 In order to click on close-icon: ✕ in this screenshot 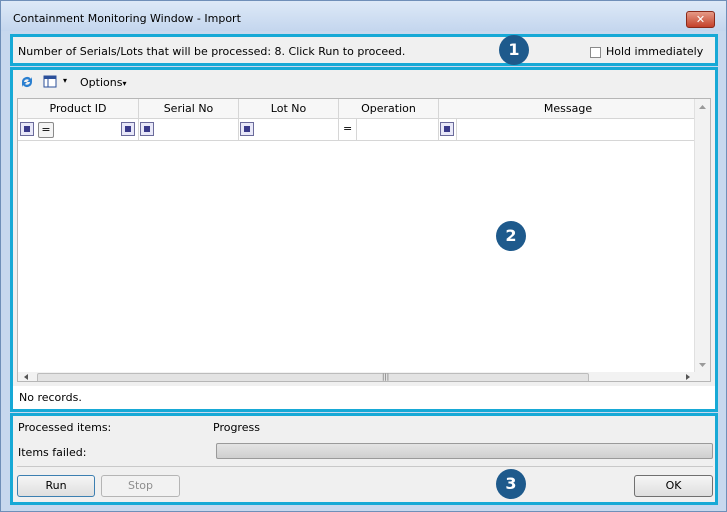, I will do `click(700, 19)`.